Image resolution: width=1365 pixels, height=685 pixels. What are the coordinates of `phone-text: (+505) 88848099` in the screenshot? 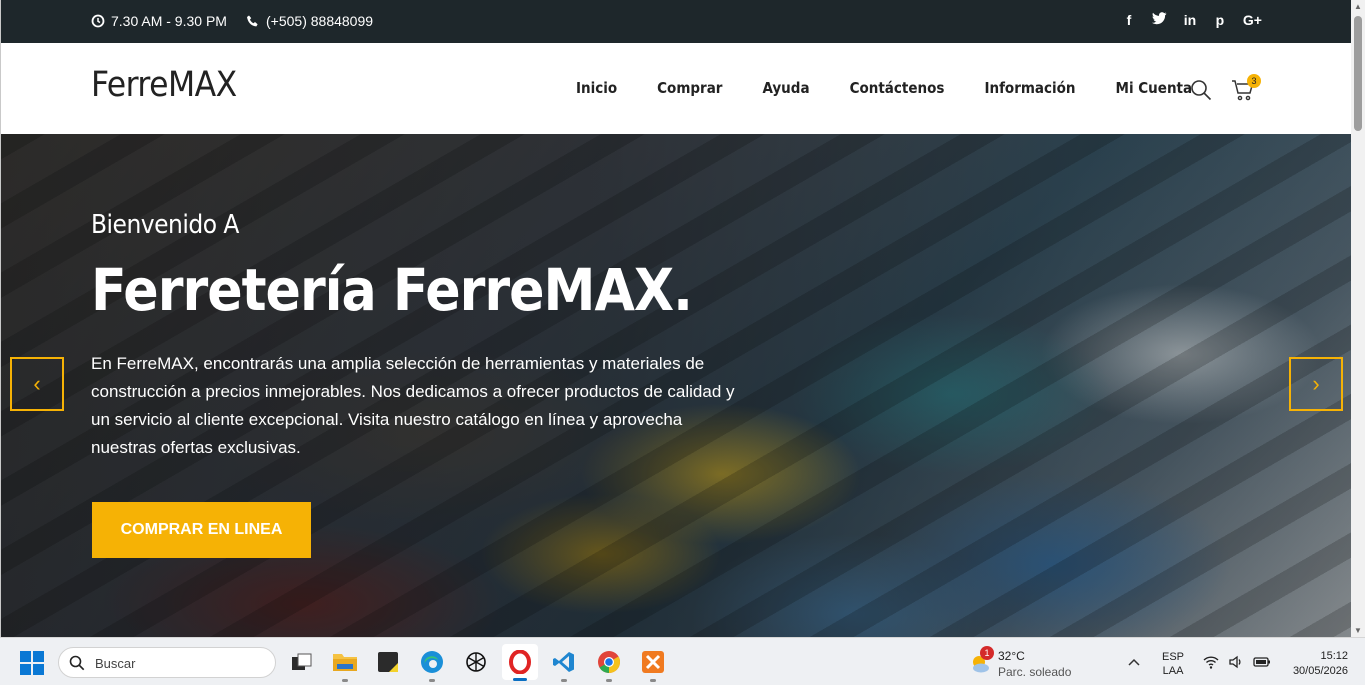 It's located at (320, 21).